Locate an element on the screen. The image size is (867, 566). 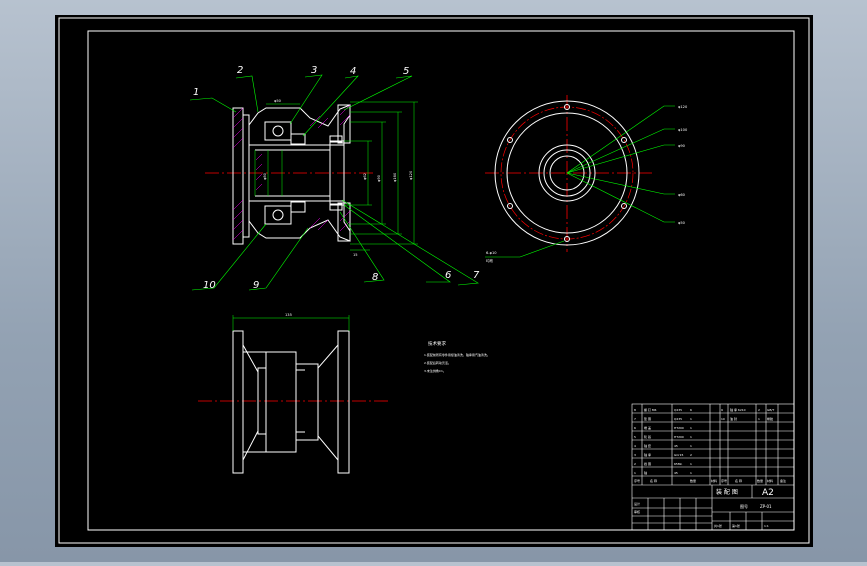
drawing-no: ZP-01 is located at coordinates (766, 506).